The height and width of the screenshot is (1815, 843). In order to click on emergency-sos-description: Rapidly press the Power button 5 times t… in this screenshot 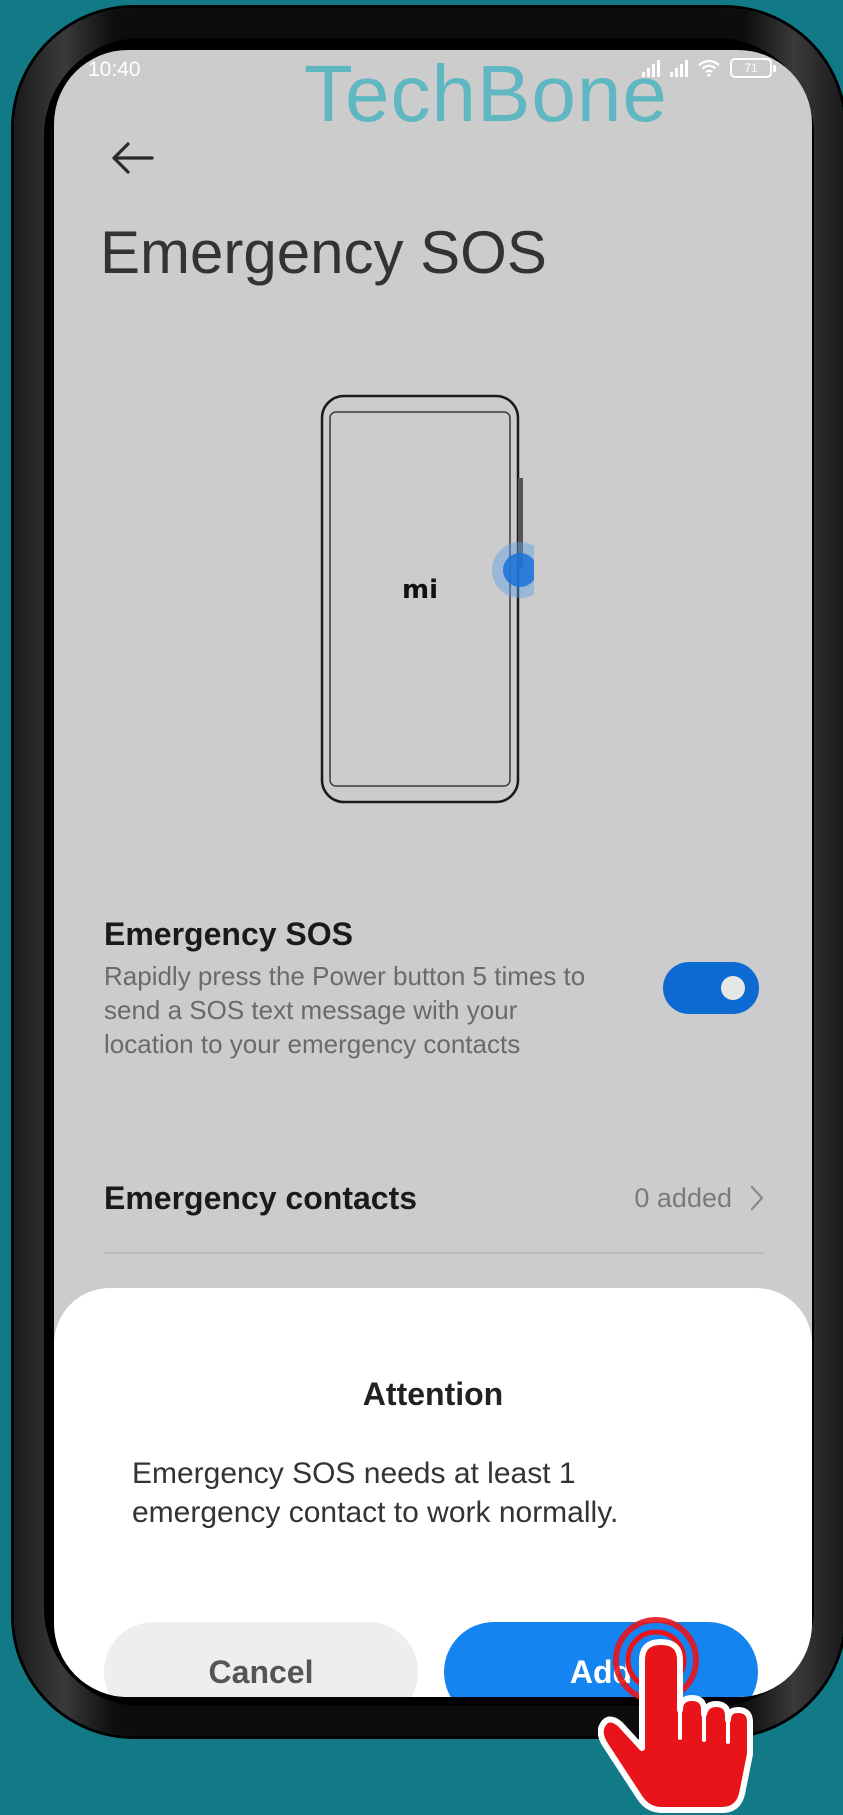, I will do `click(345, 1010)`.